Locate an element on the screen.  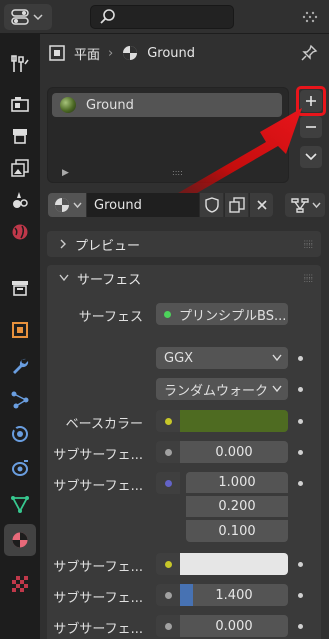
copy-icon is located at coordinates (236, 205).